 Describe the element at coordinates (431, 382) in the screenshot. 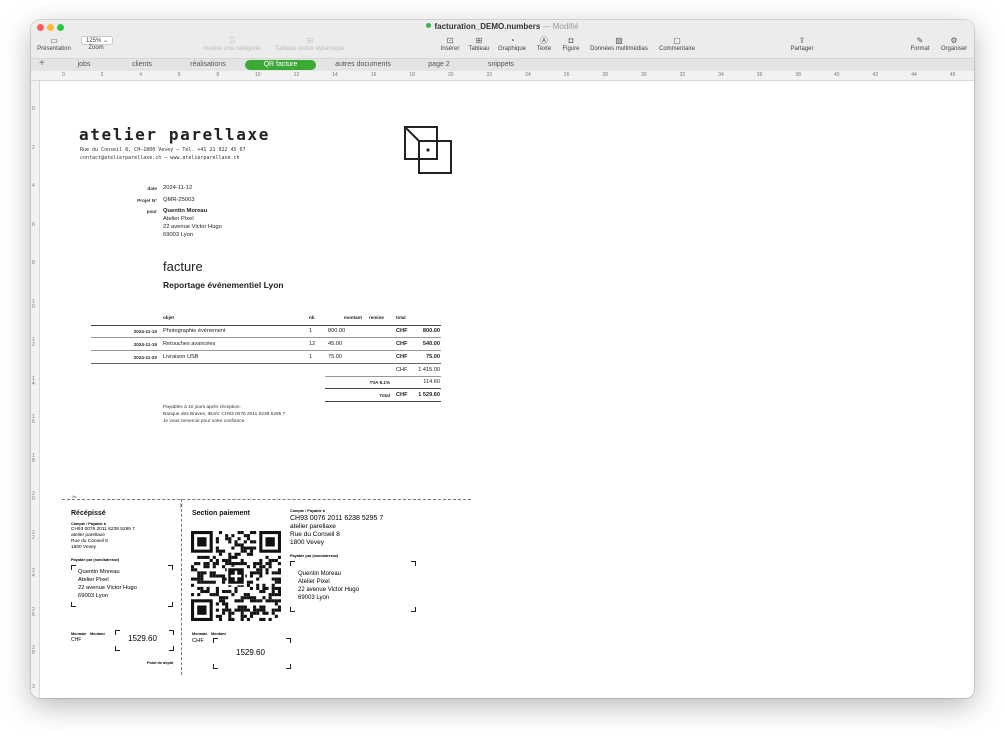

I see `vat-value: 114.60` at that location.